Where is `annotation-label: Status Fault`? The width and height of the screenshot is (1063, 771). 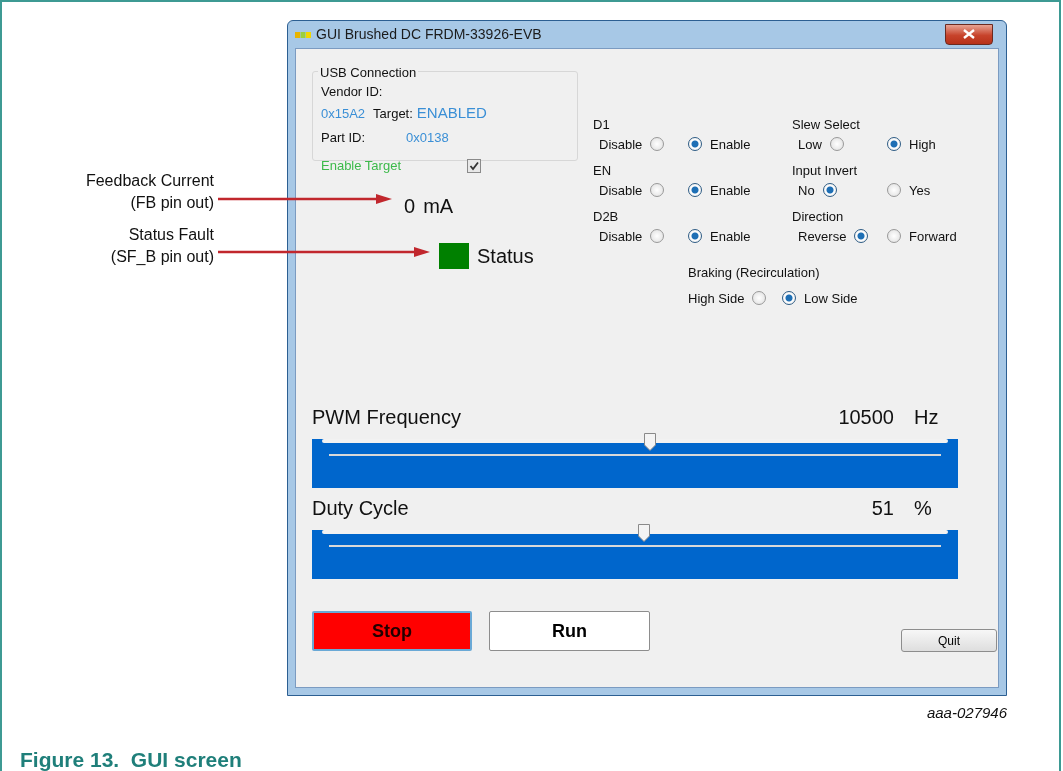
annotation-label: Status Fault is located at coordinates (170, 235).